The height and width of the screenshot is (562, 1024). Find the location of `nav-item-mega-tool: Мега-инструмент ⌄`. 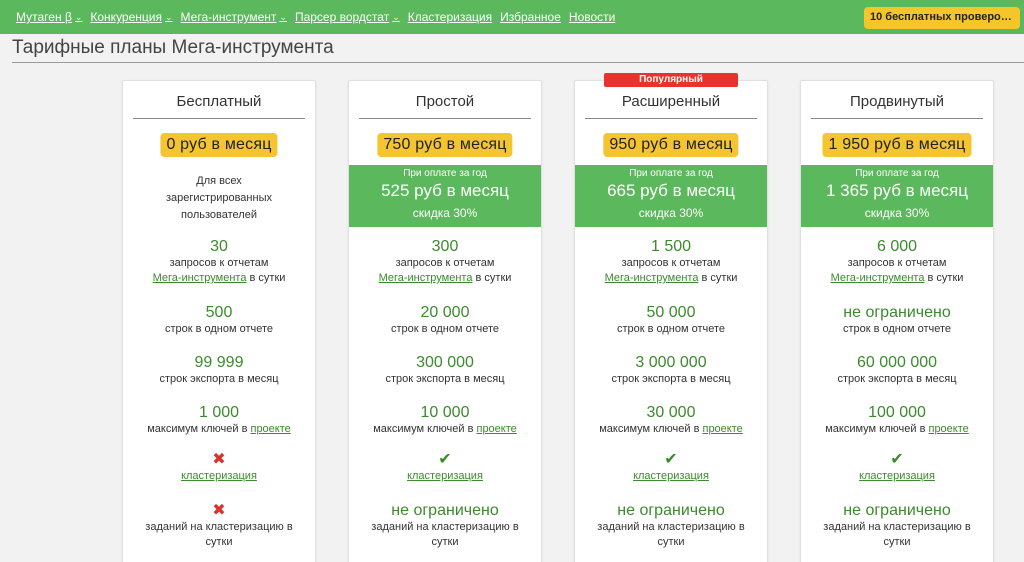

nav-item-mega-tool: Мега-инструмент ⌄ is located at coordinates (234, 17).